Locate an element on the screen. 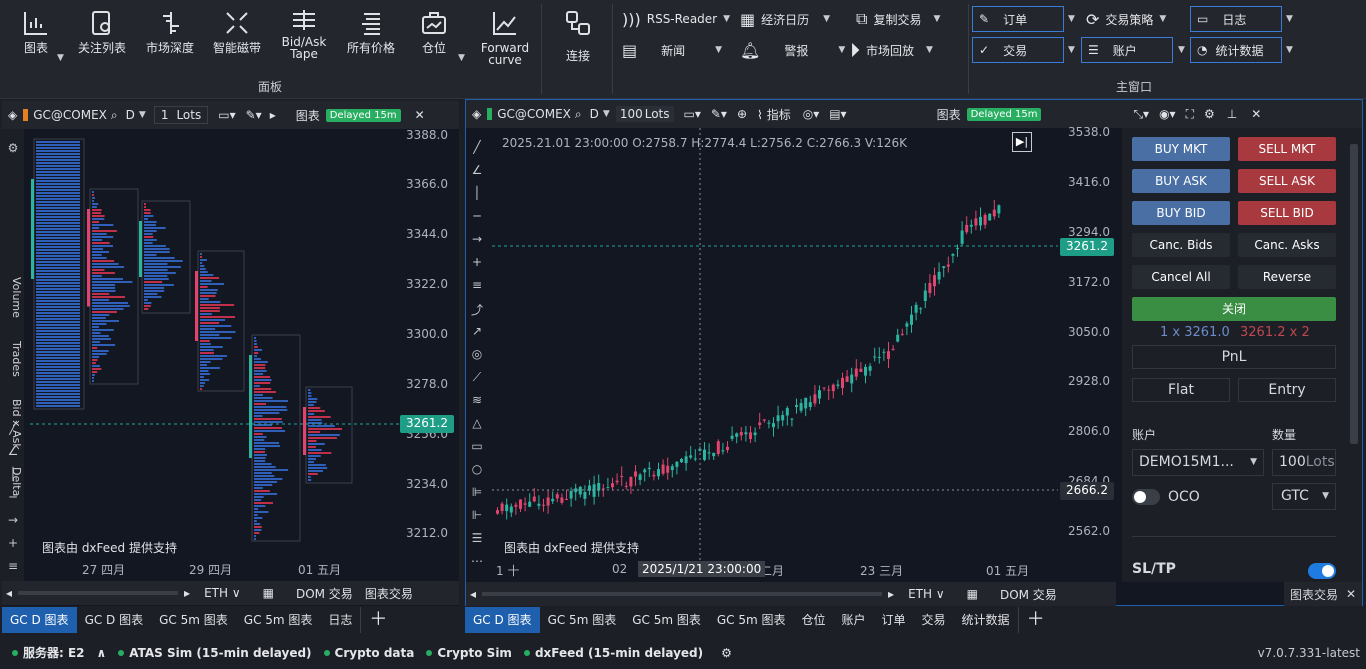  journal-button: ▭ 日志 is located at coordinates (1236, 19).